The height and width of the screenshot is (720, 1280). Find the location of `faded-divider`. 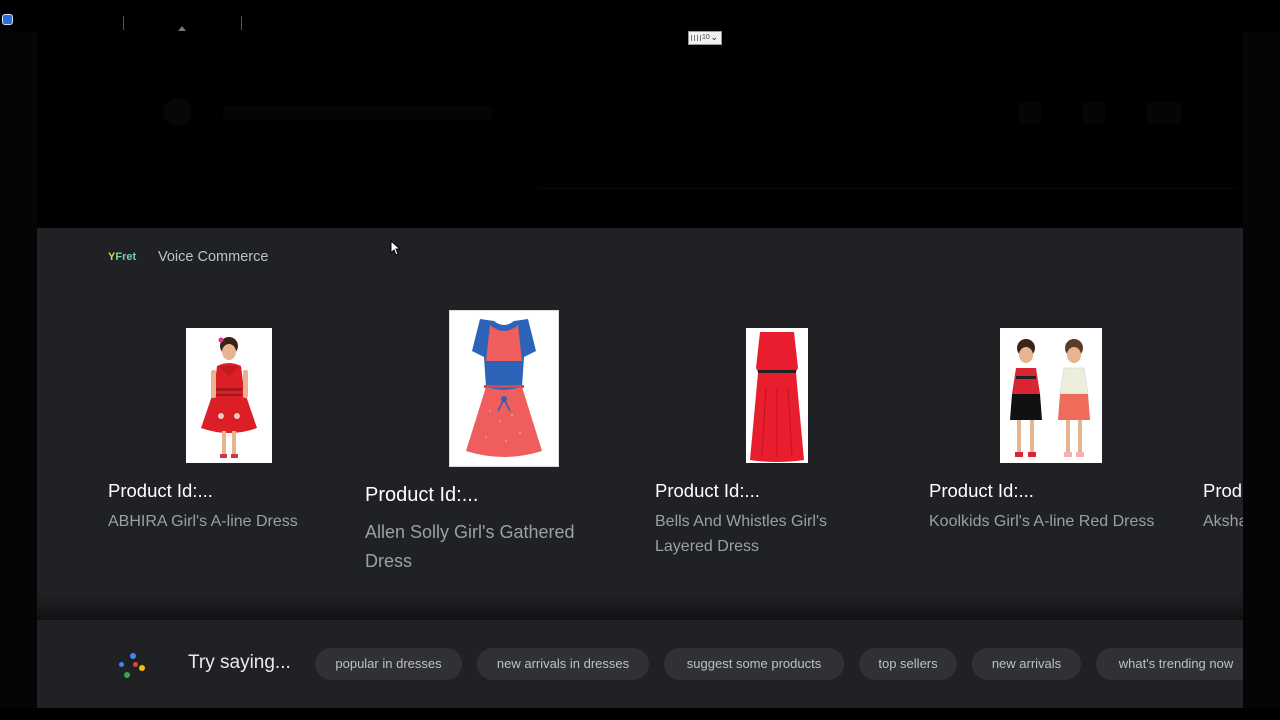

faded-divider is located at coordinates (887, 188).